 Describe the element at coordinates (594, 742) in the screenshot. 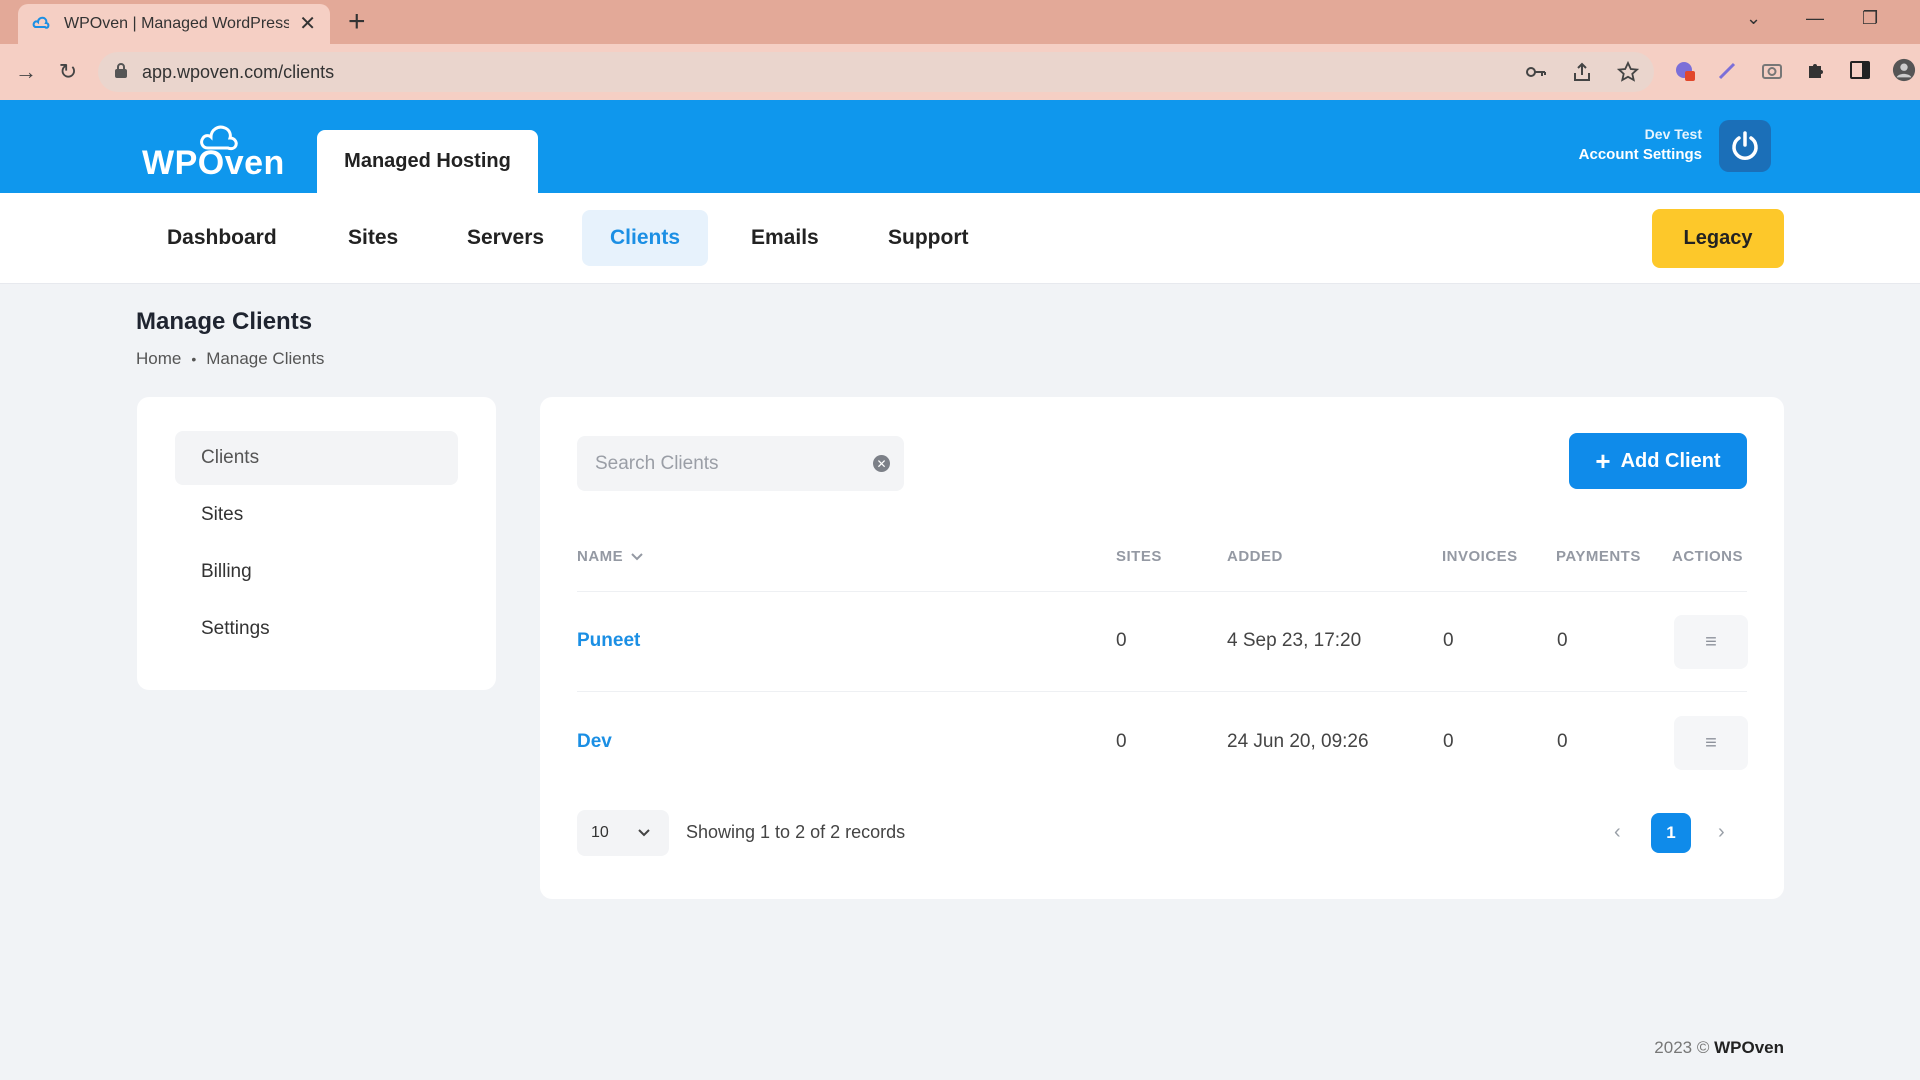

I see `client-name-link: Dev` at that location.